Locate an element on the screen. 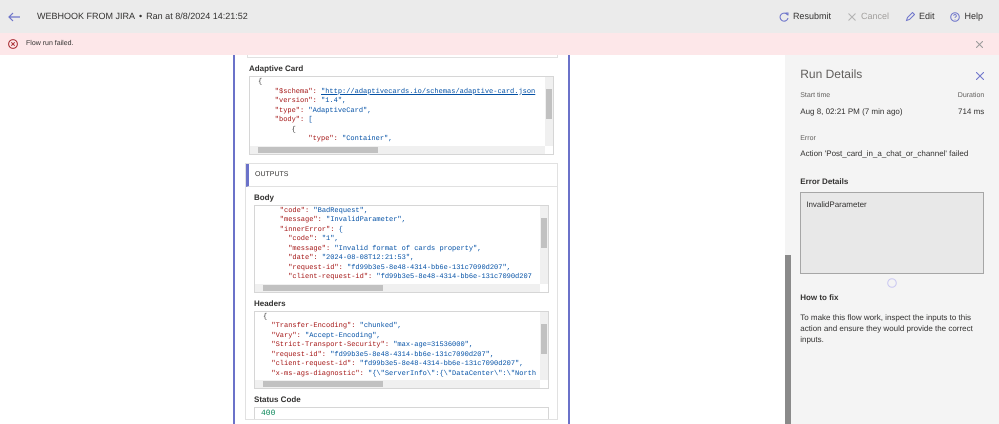  how-to-fix-text: To make this flow work, inspect the inputs to this action and ensure they would provide the correct inputs. is located at coordinates (887, 328).